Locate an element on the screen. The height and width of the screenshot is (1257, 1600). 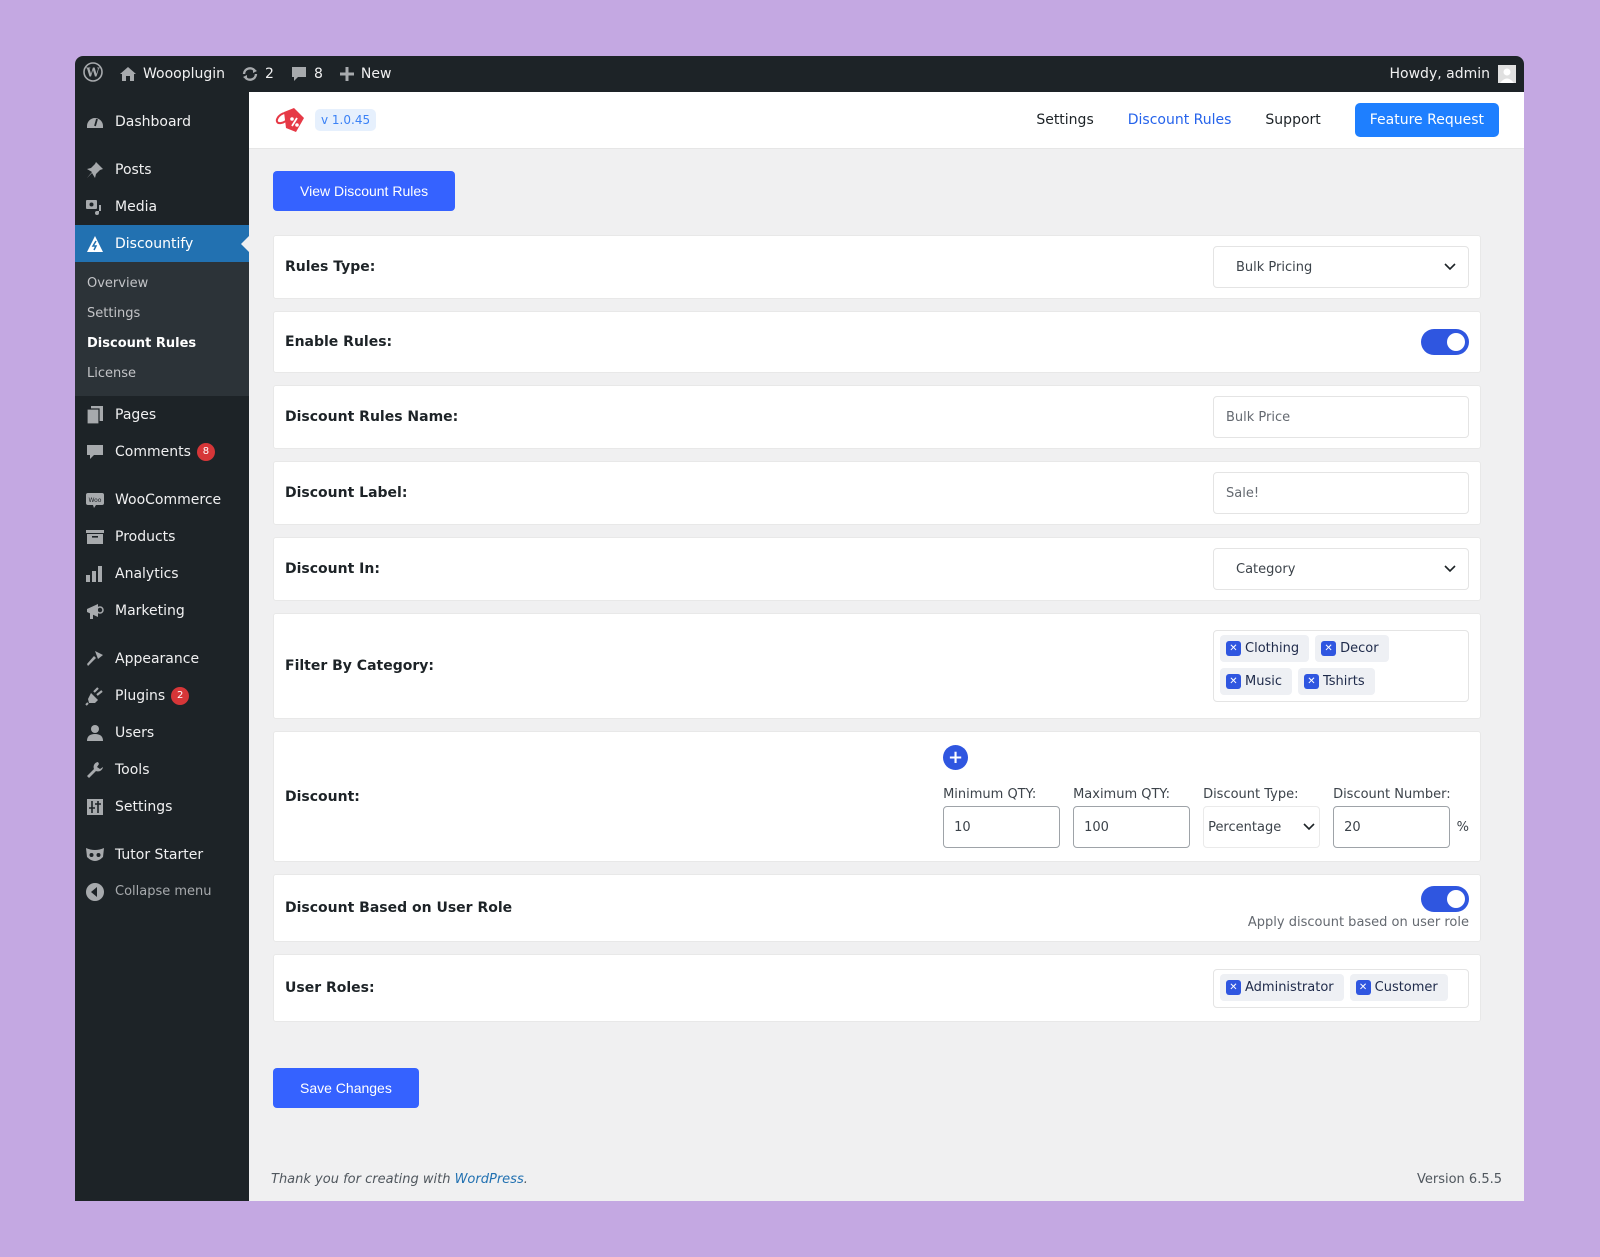
comment-icon is located at coordinates (299, 74).